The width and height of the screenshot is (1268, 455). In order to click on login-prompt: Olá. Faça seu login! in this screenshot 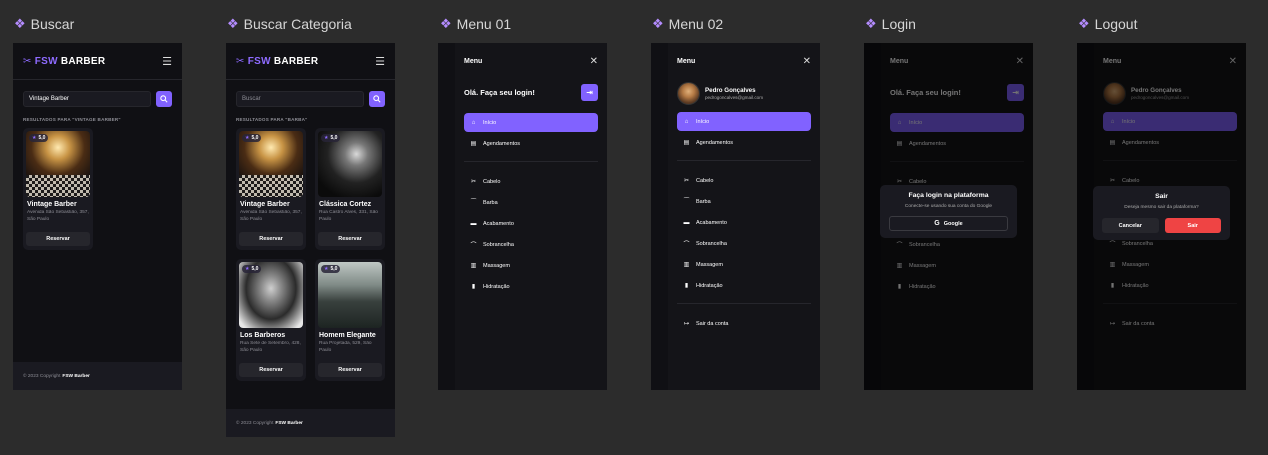, I will do `click(499, 92)`.